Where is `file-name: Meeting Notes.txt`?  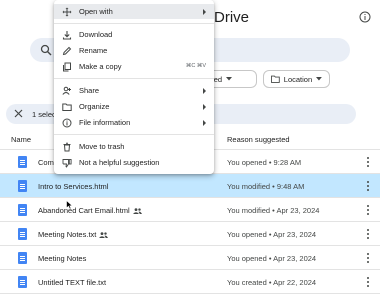
file-name: Meeting Notes.txt is located at coordinates (67, 234).